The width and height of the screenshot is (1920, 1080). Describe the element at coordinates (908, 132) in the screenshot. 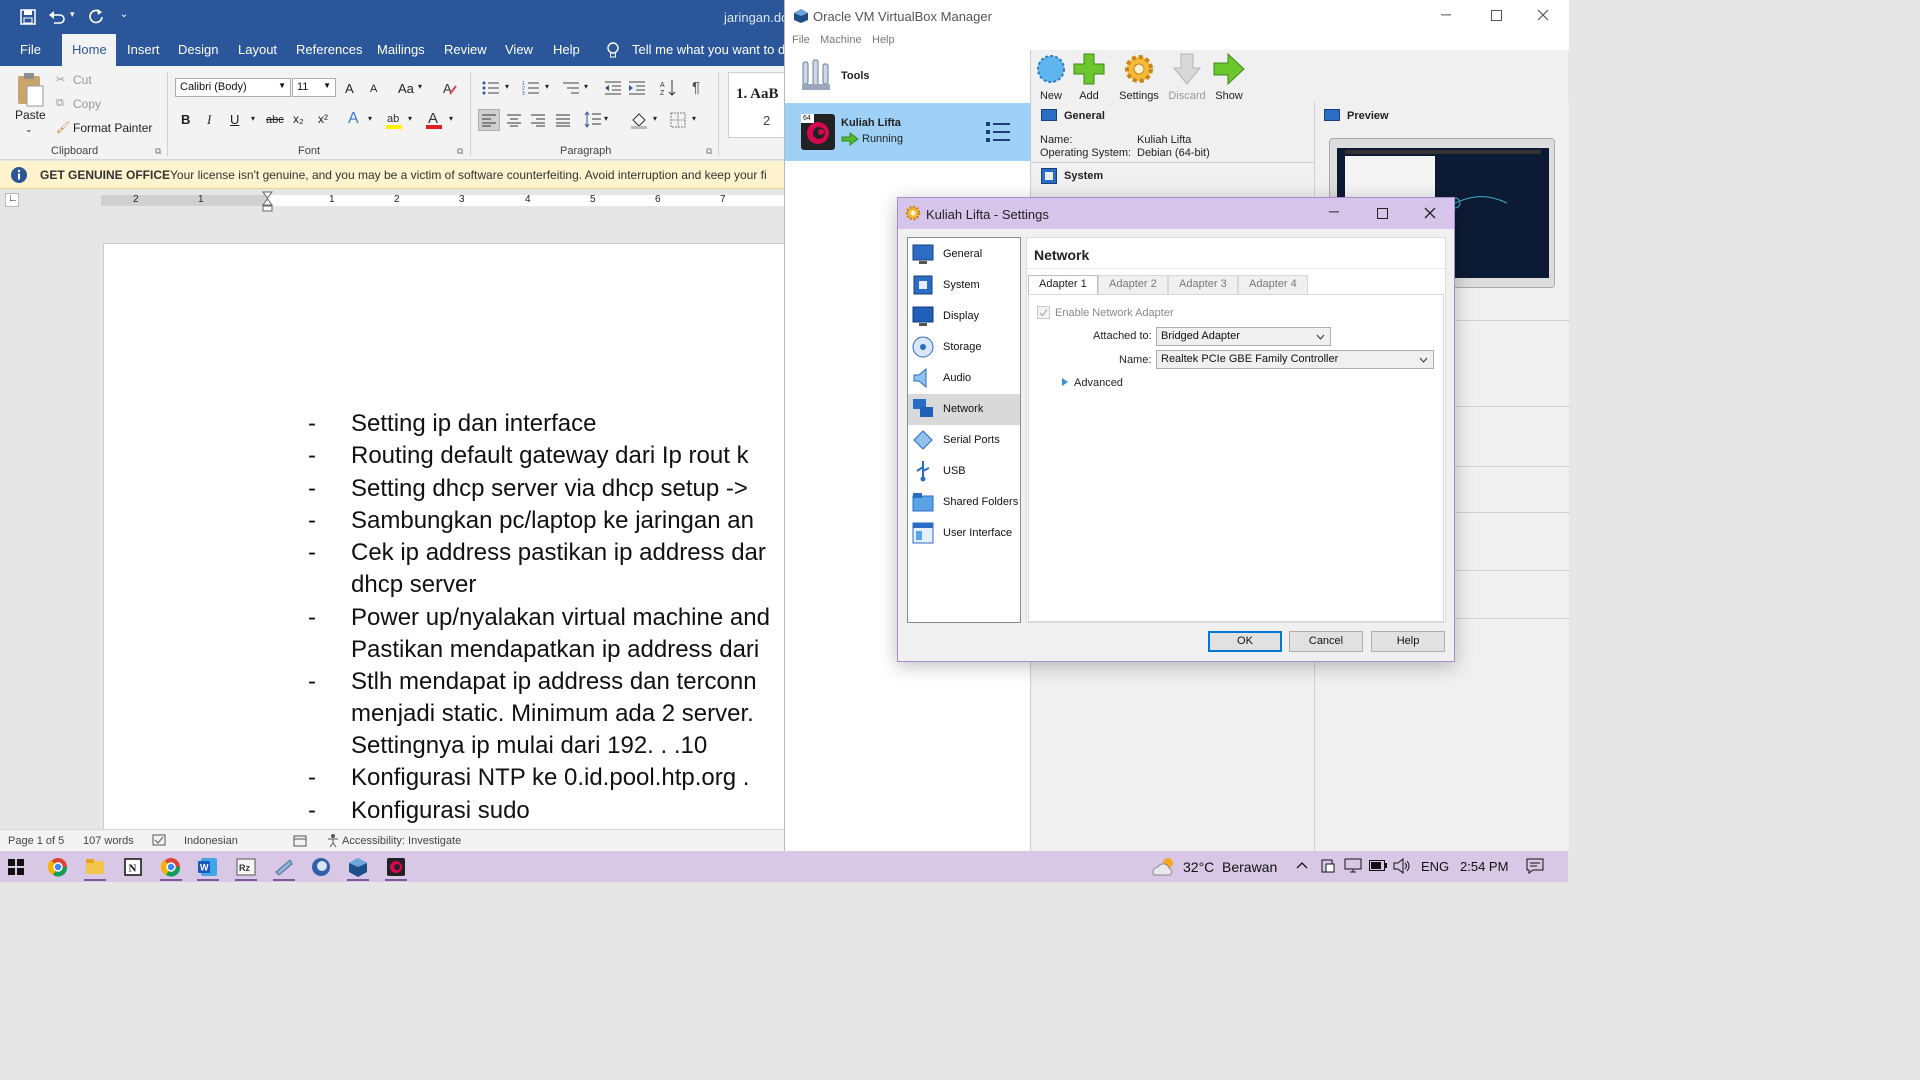

I see `vm-list-item: 64 Kuliah Lifta Running` at that location.